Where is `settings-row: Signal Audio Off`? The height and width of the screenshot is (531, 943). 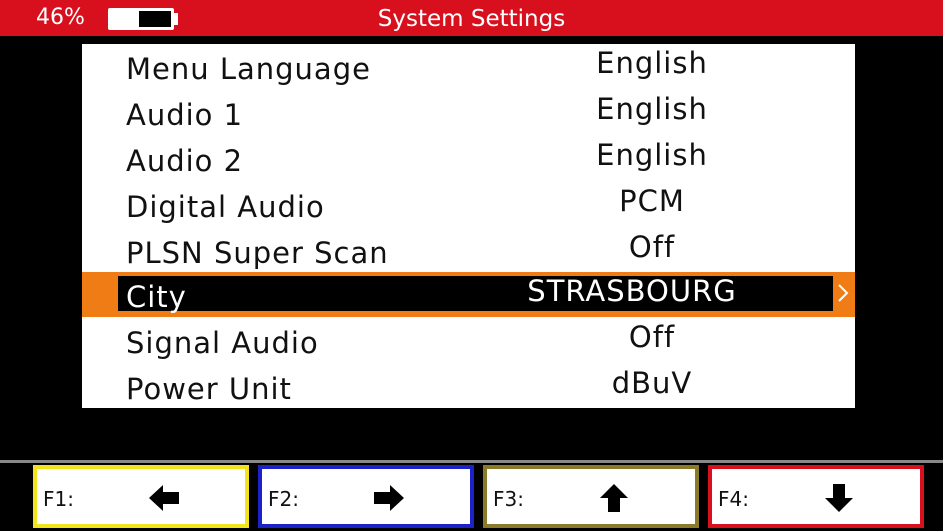
settings-row: Signal Audio Off is located at coordinates (468, 340).